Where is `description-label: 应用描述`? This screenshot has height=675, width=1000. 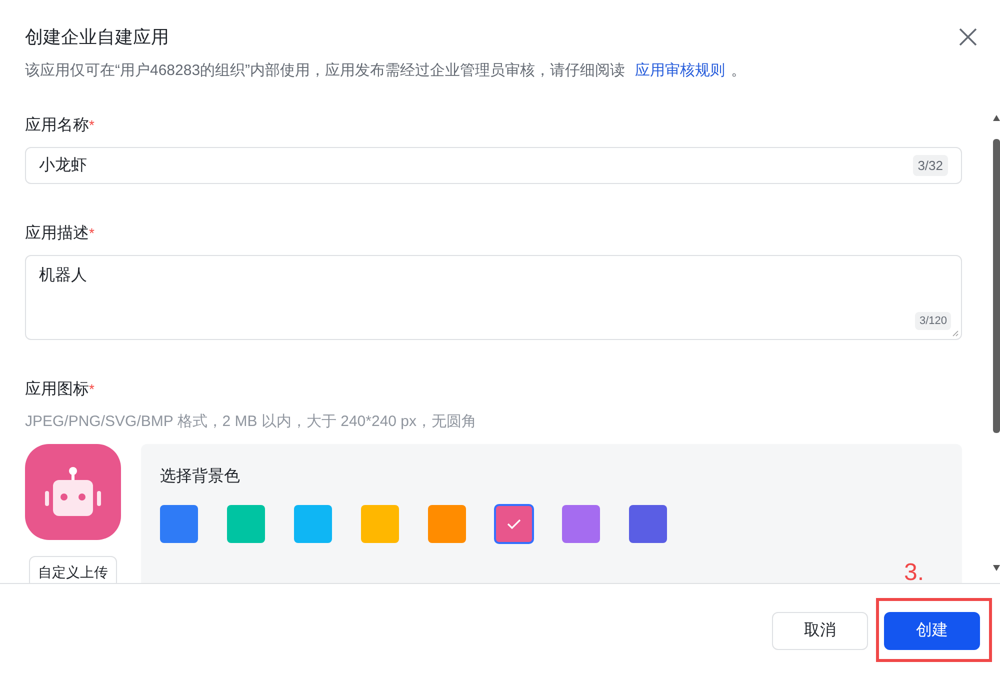
description-label: 应用描述 is located at coordinates (57, 233).